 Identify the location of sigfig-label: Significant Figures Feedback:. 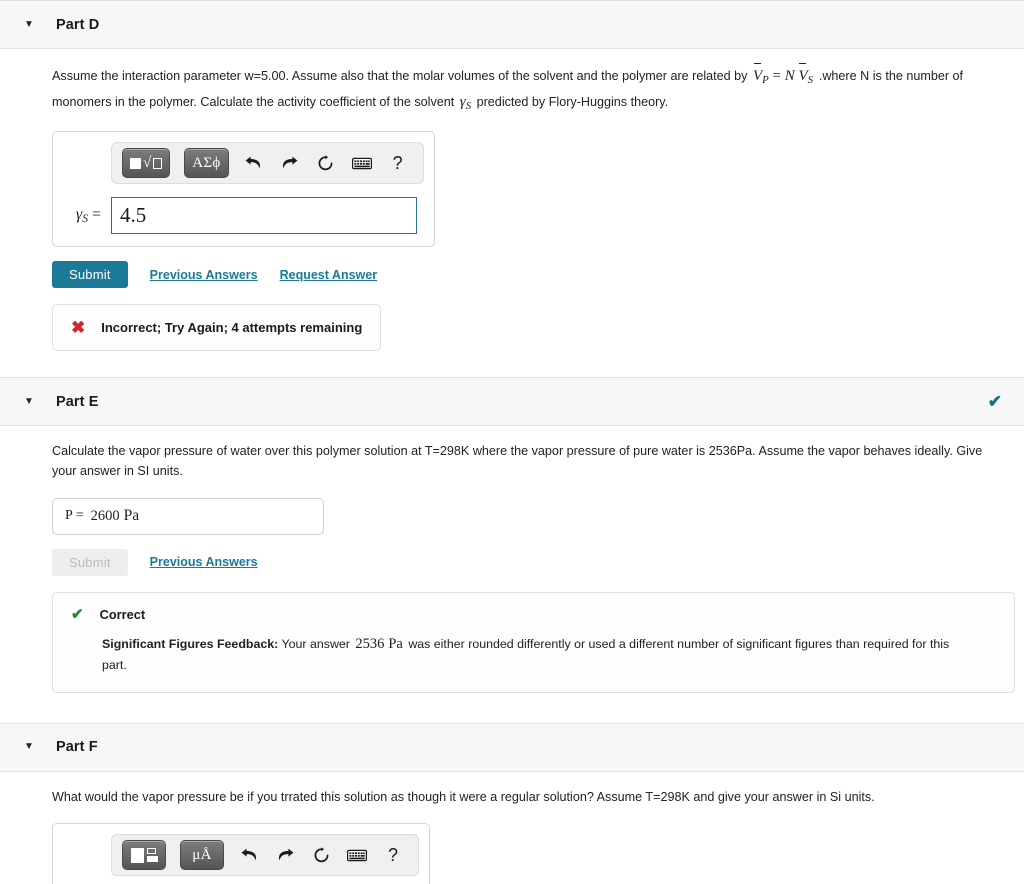
(190, 643).